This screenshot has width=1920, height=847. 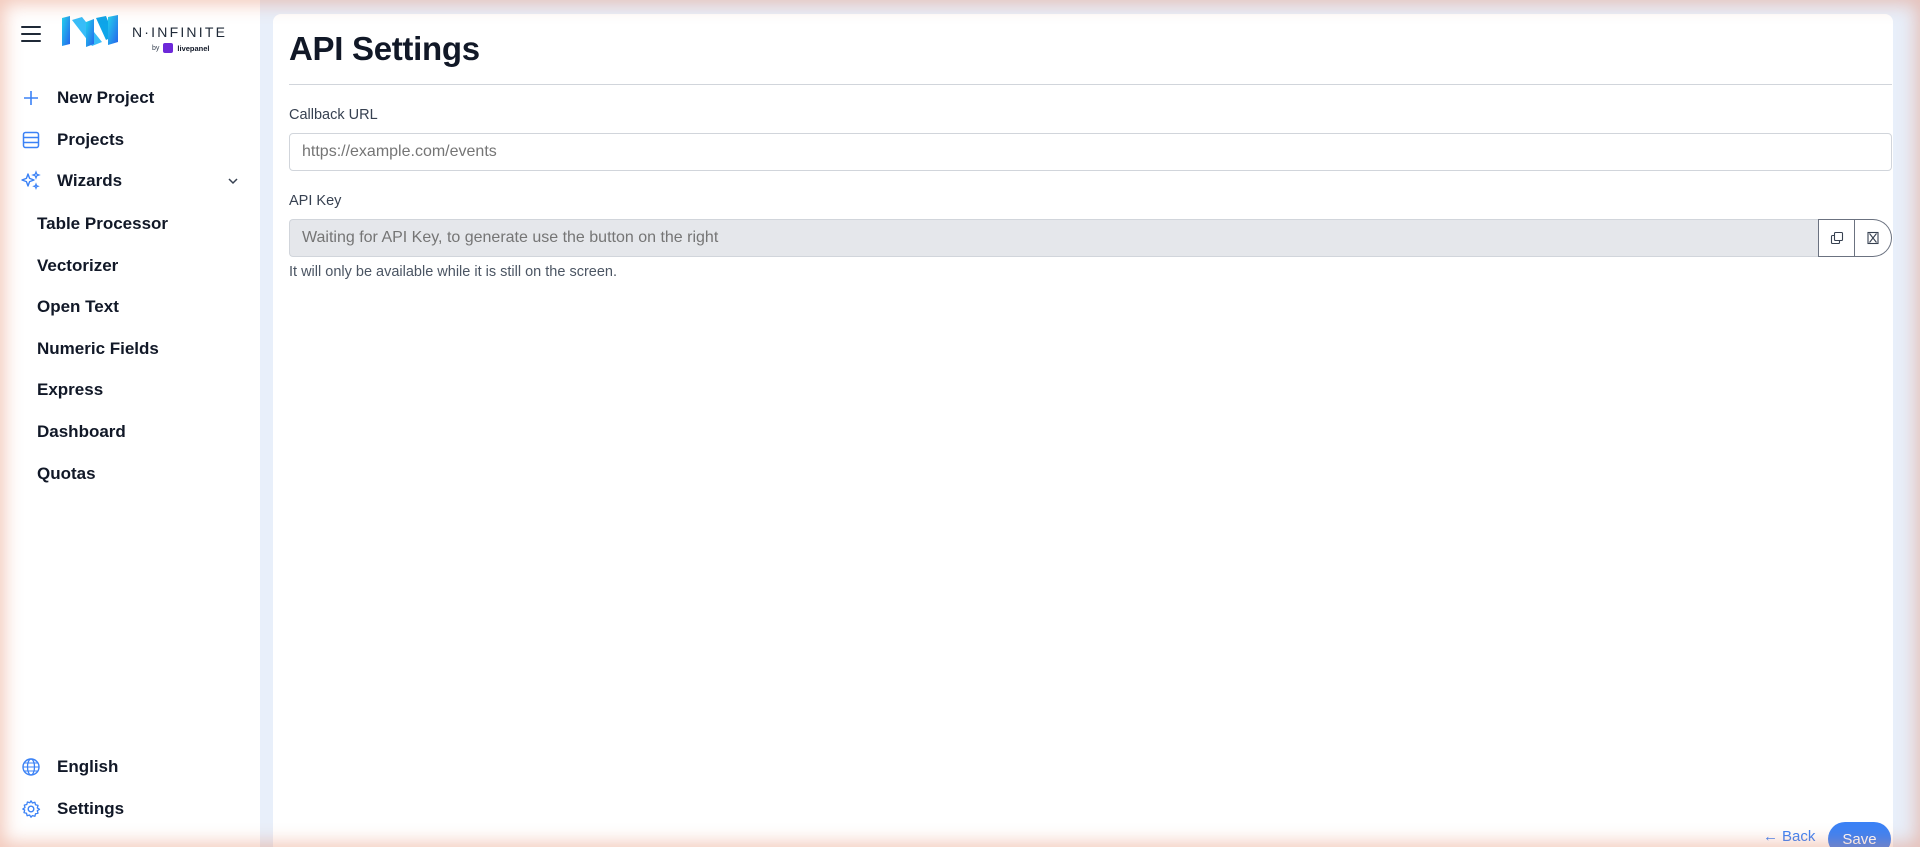 I want to click on wizard-item-table-processor: Table Processor, so click(x=130, y=224).